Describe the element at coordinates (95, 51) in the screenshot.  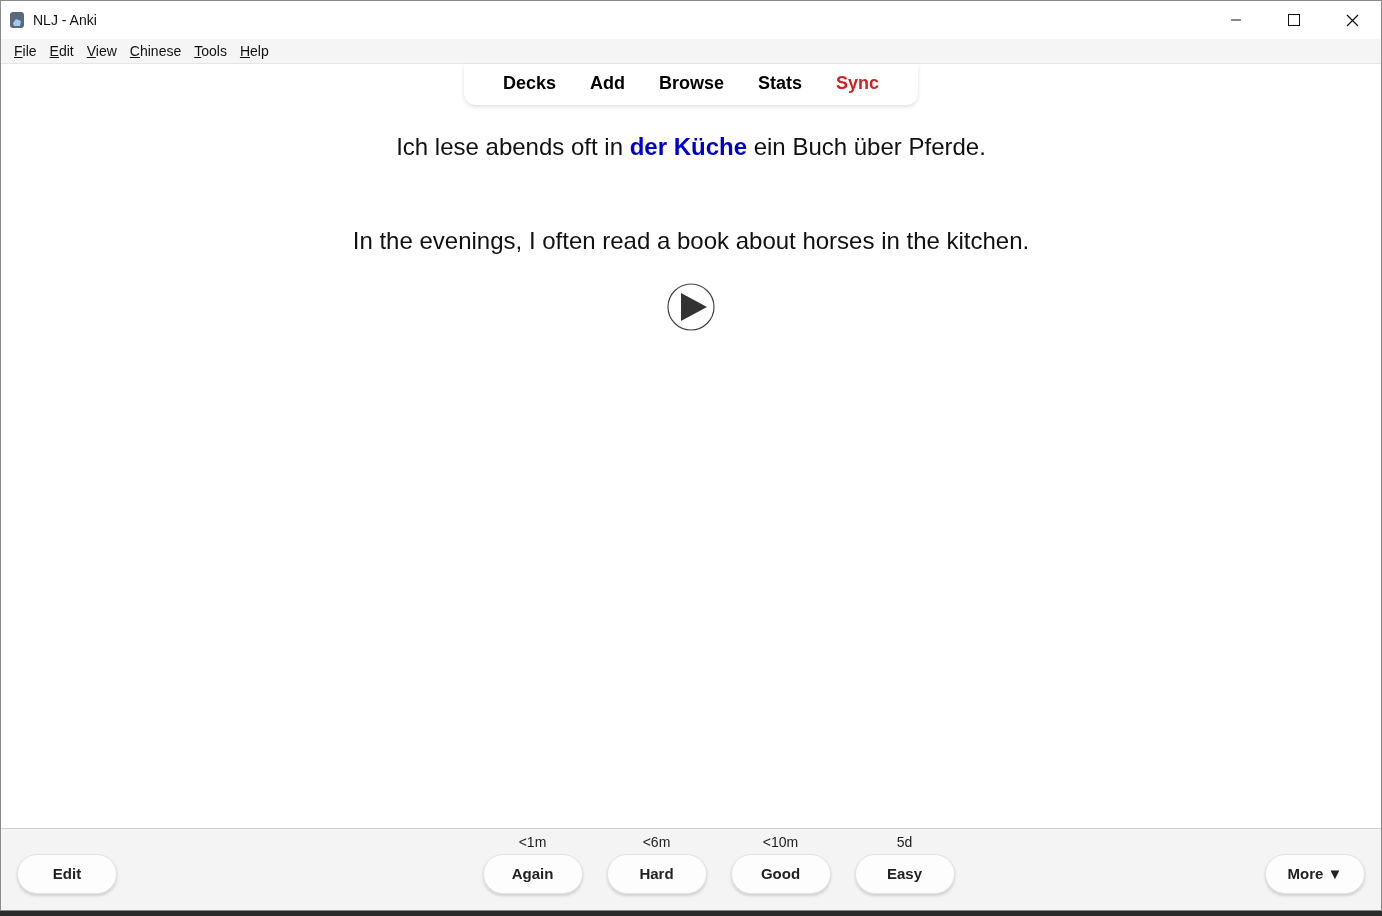
I see `menu-item: View` at that location.